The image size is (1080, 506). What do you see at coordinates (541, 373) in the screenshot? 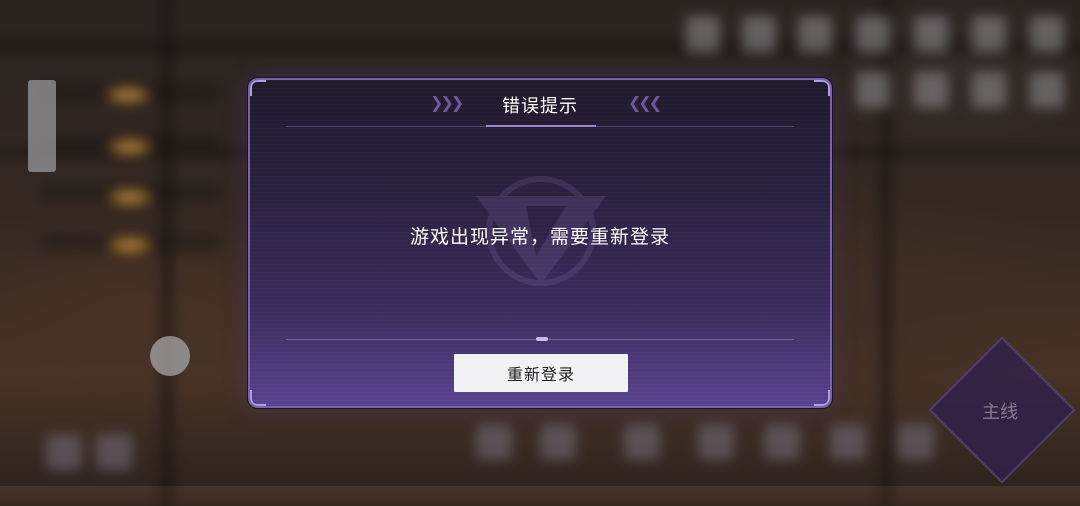
I see `relogin-button: 重新登录` at bounding box center [541, 373].